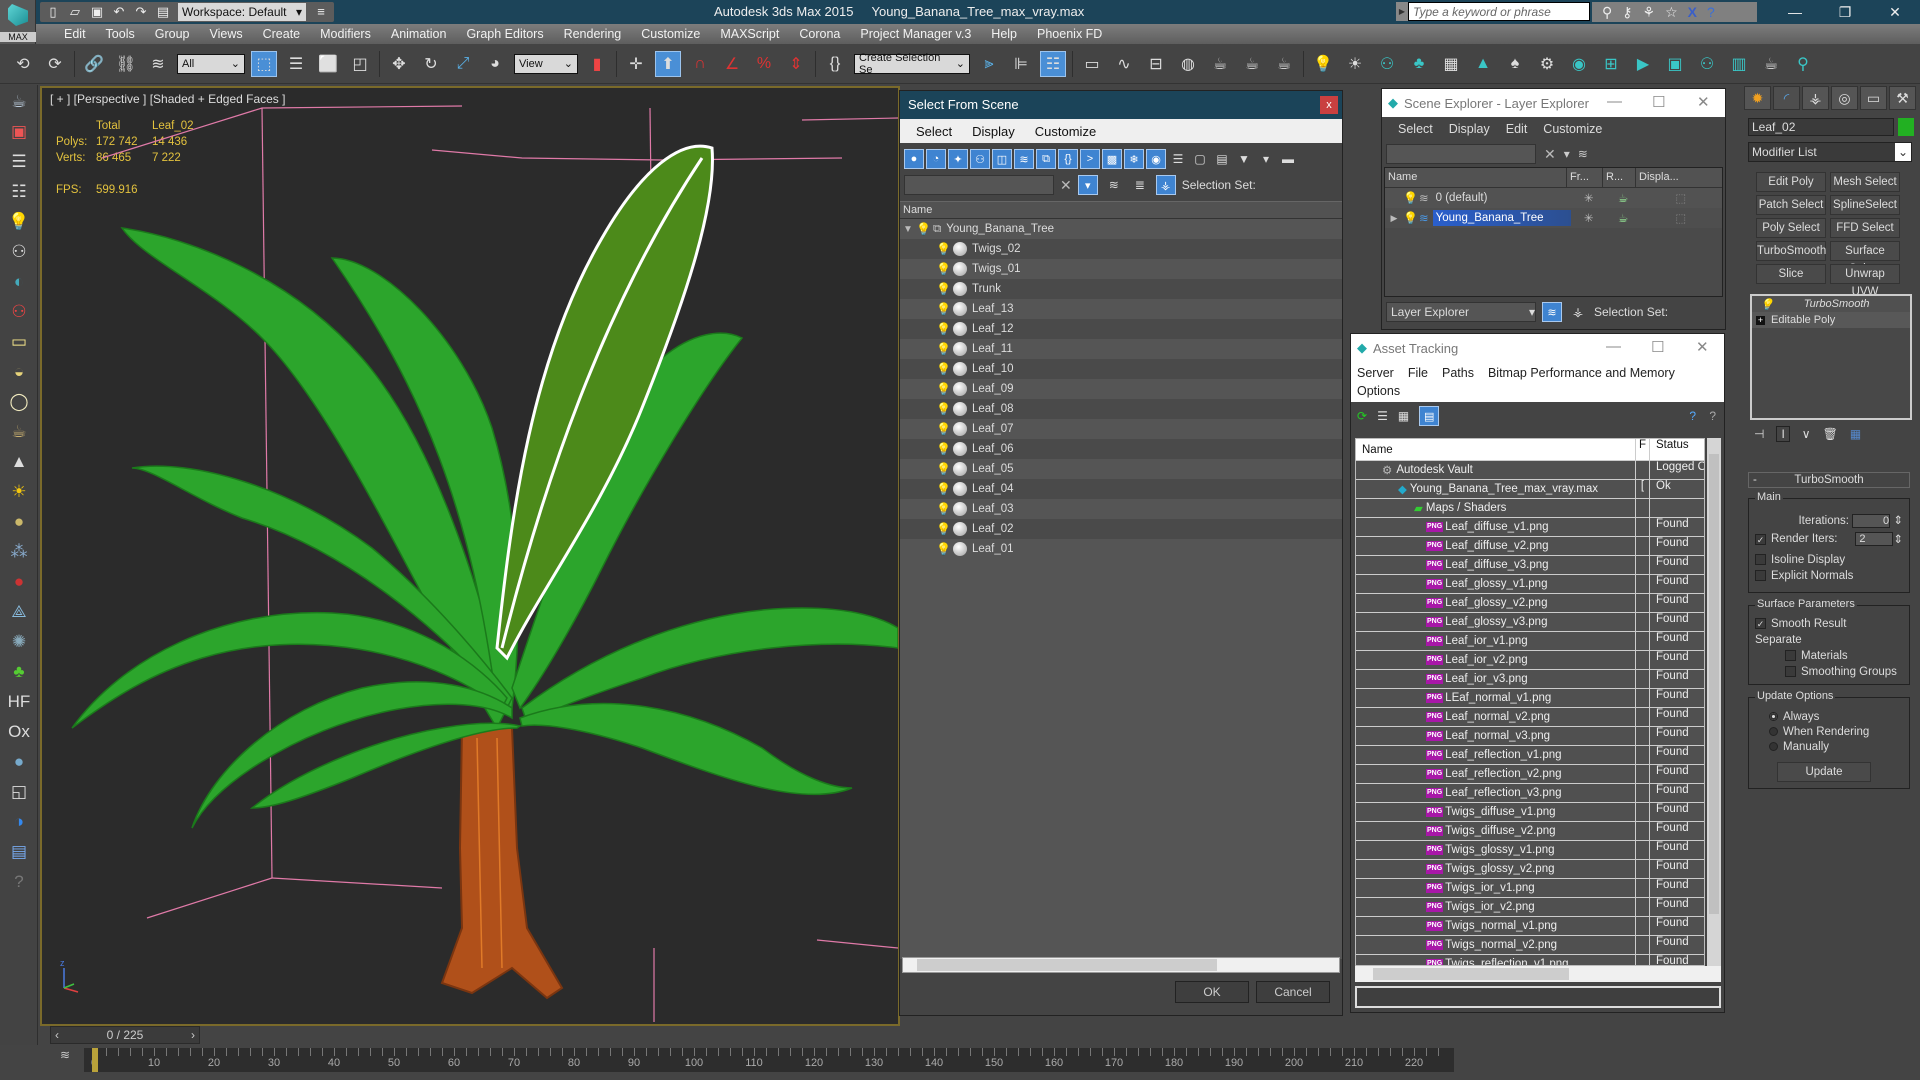 The width and height of the screenshot is (1920, 1080). Describe the element at coordinates (1121, 509) in the screenshot. I see `list-item: 💡 Leaf_03` at that location.